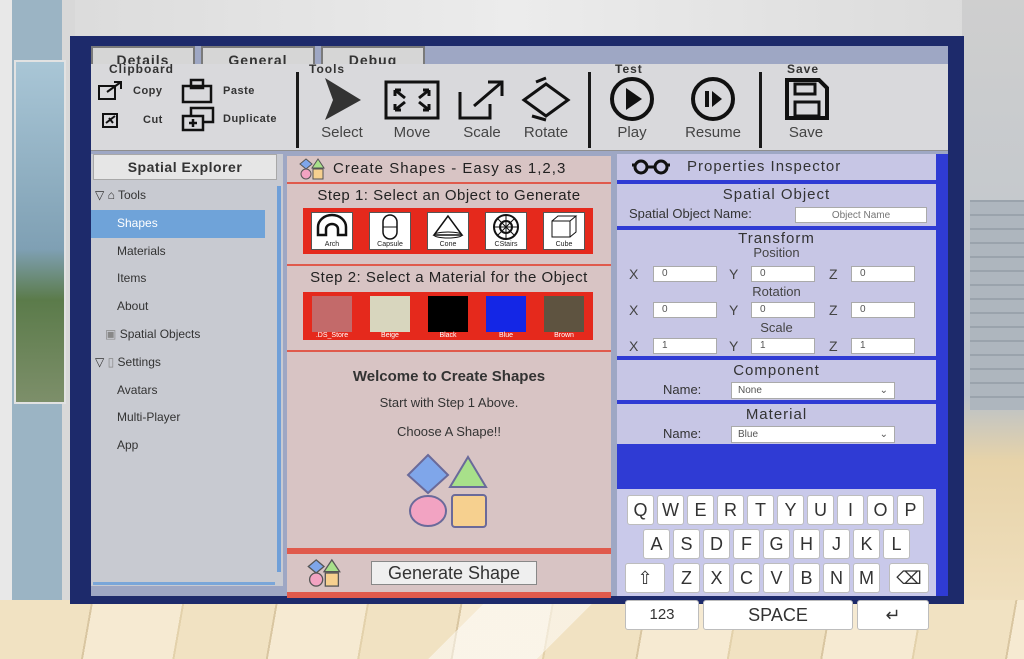 This screenshot has height=659, width=1024. What do you see at coordinates (178, 223) in the screenshot?
I see `sidebar-item-shapes: Shapes` at bounding box center [178, 223].